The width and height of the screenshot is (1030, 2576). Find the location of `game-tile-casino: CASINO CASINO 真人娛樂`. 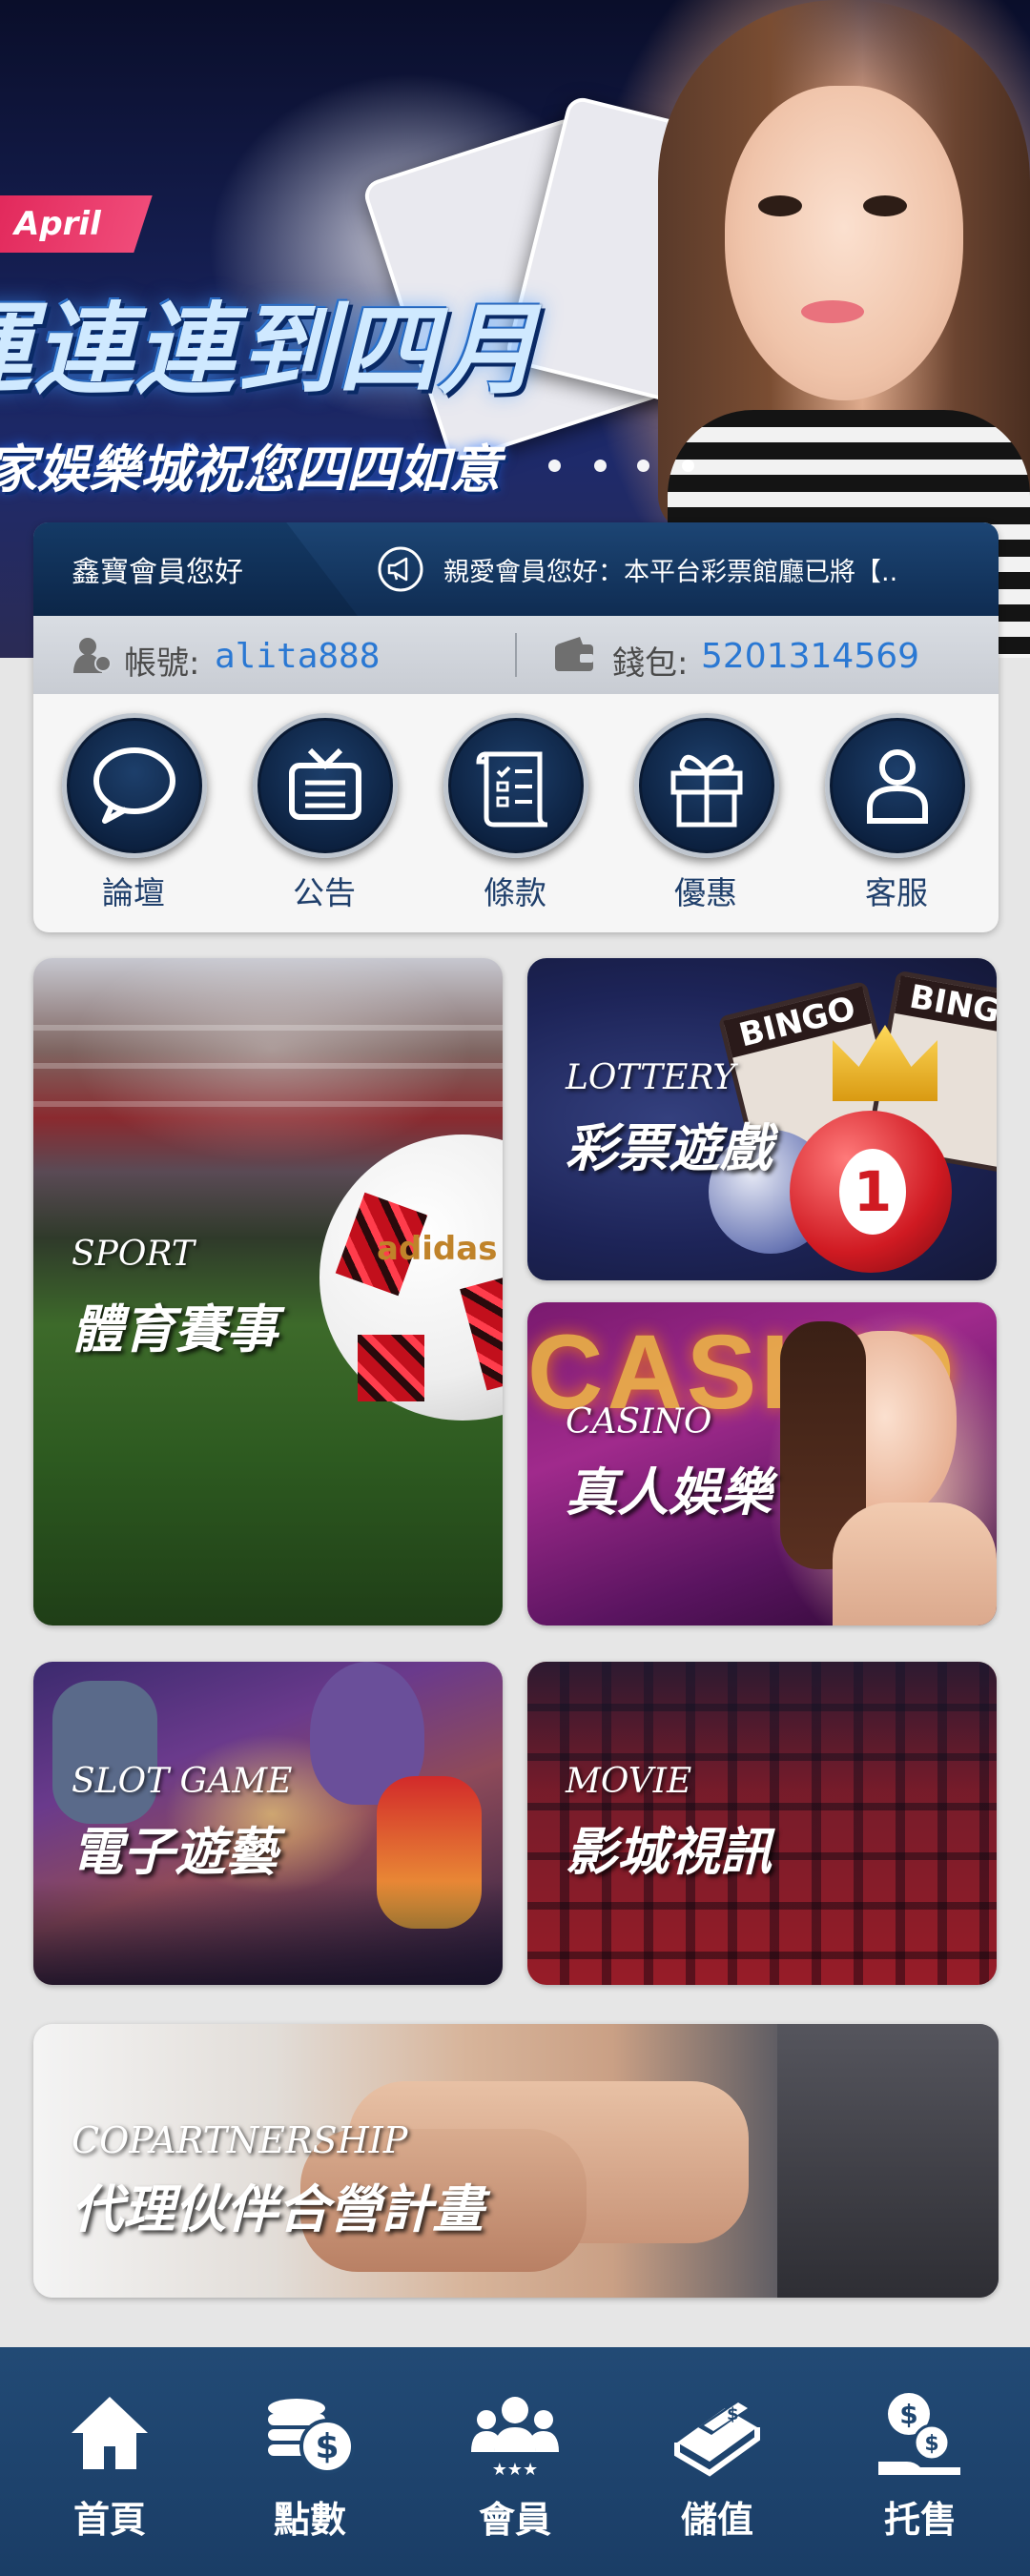

game-tile-casino: CASINO CASINO 真人娛樂 is located at coordinates (762, 1463).